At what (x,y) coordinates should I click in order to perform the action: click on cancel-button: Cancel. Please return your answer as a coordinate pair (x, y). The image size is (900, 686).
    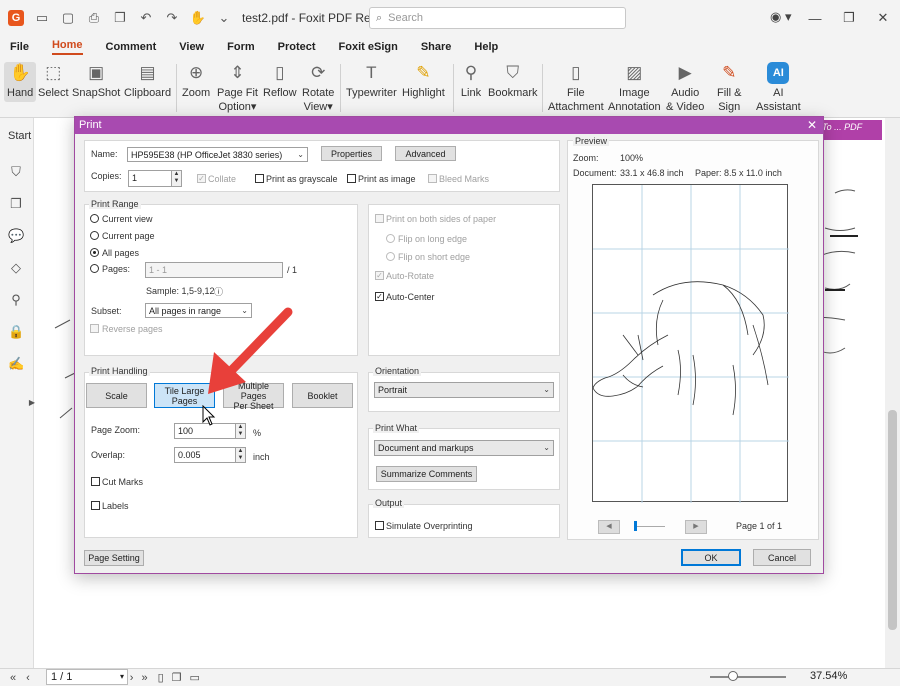
    Looking at the image, I should click on (782, 557).